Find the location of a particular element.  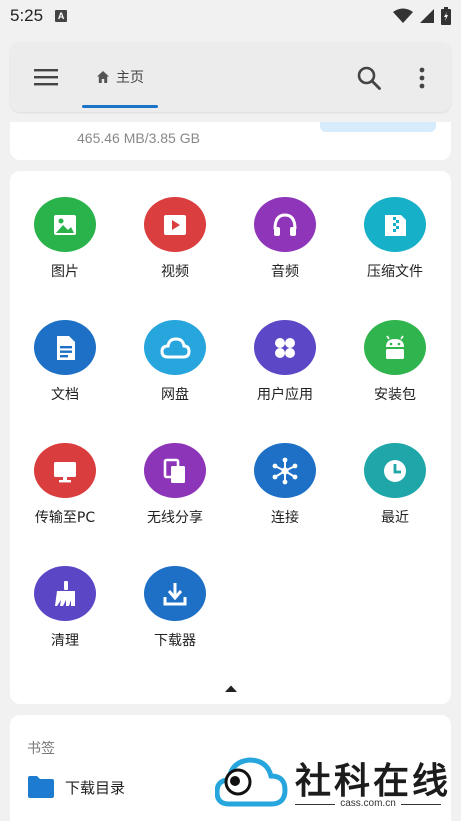

tab-home: 主页 is located at coordinates (120, 77).